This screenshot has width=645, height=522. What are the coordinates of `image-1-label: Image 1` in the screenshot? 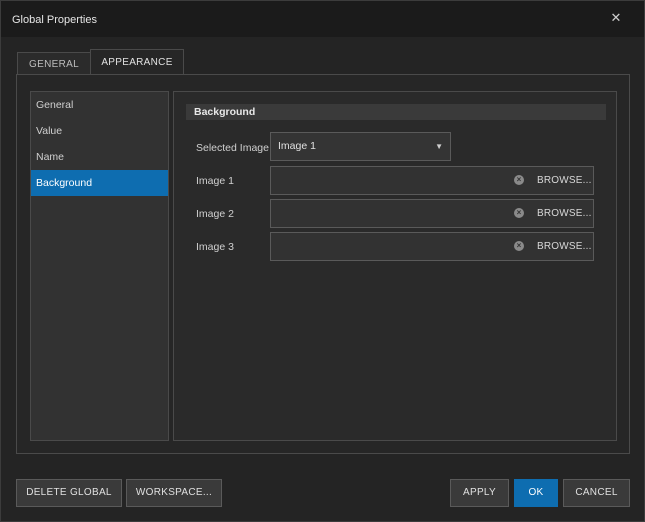 It's located at (215, 181).